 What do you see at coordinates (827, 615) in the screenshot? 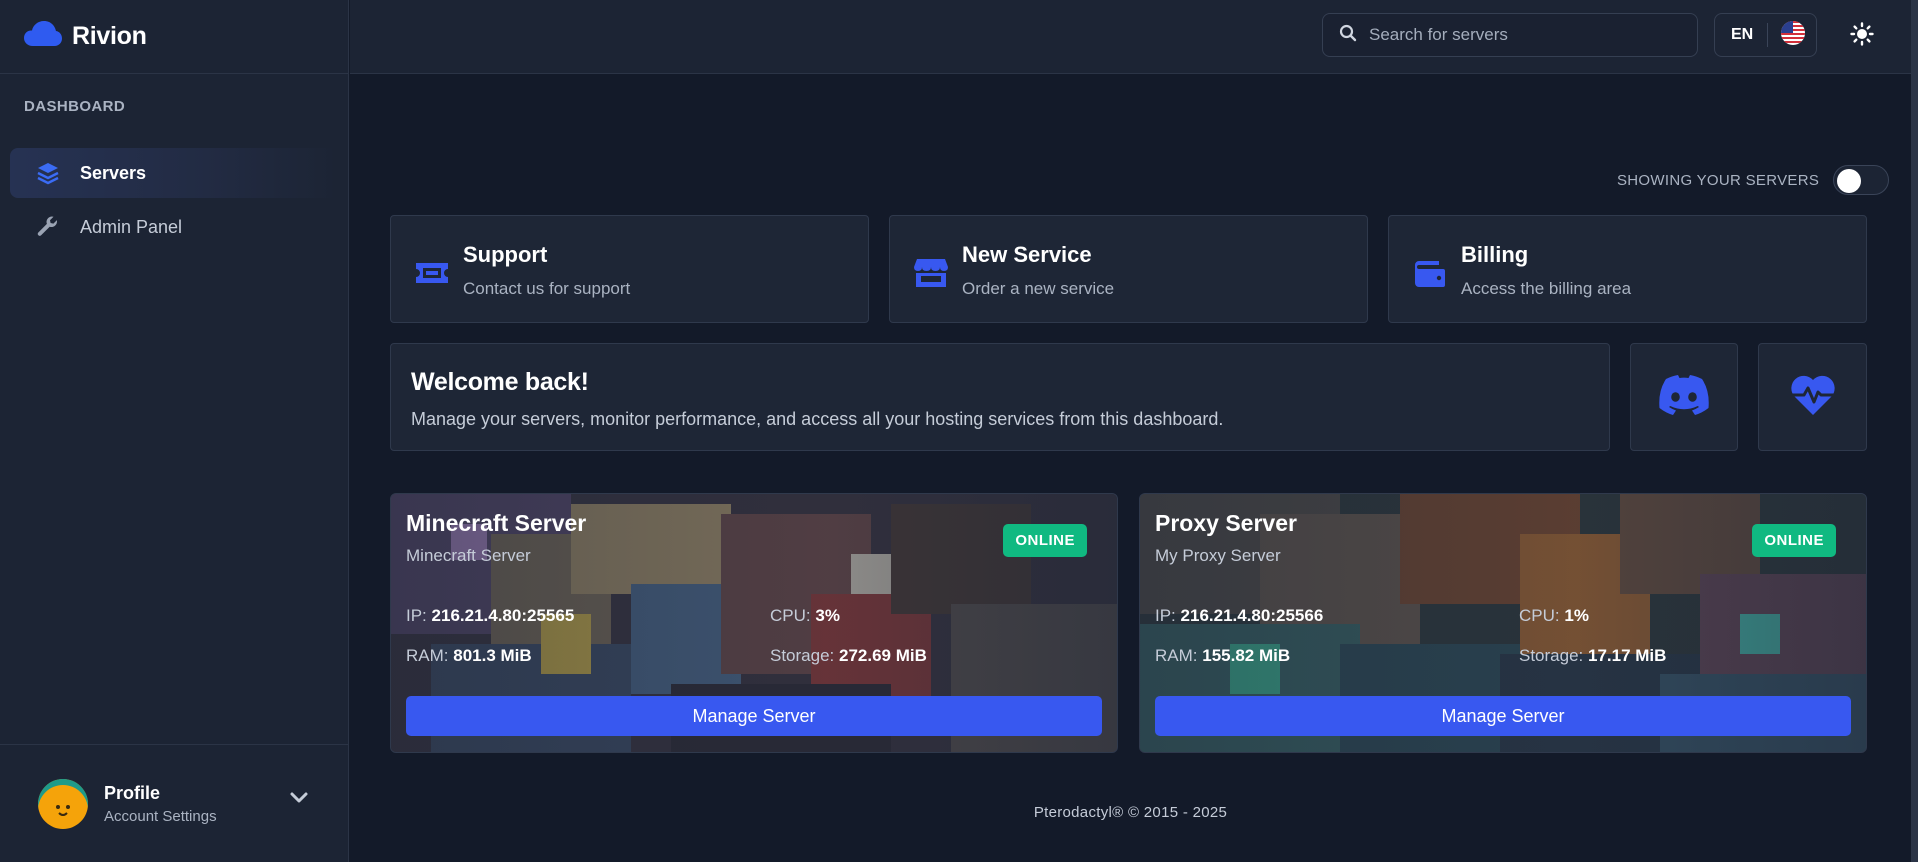
I see `stat-value: 3%` at bounding box center [827, 615].